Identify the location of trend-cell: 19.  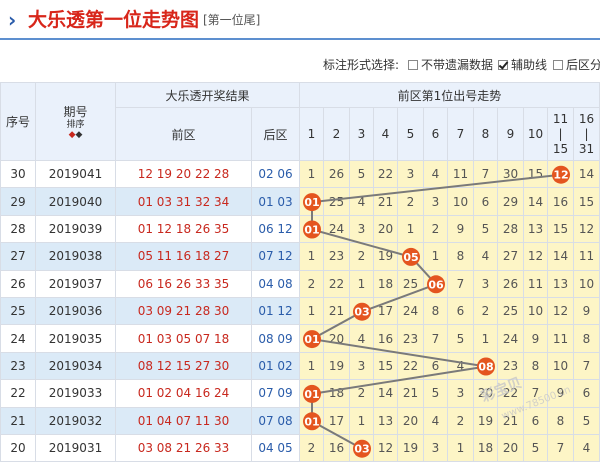
(337, 366).